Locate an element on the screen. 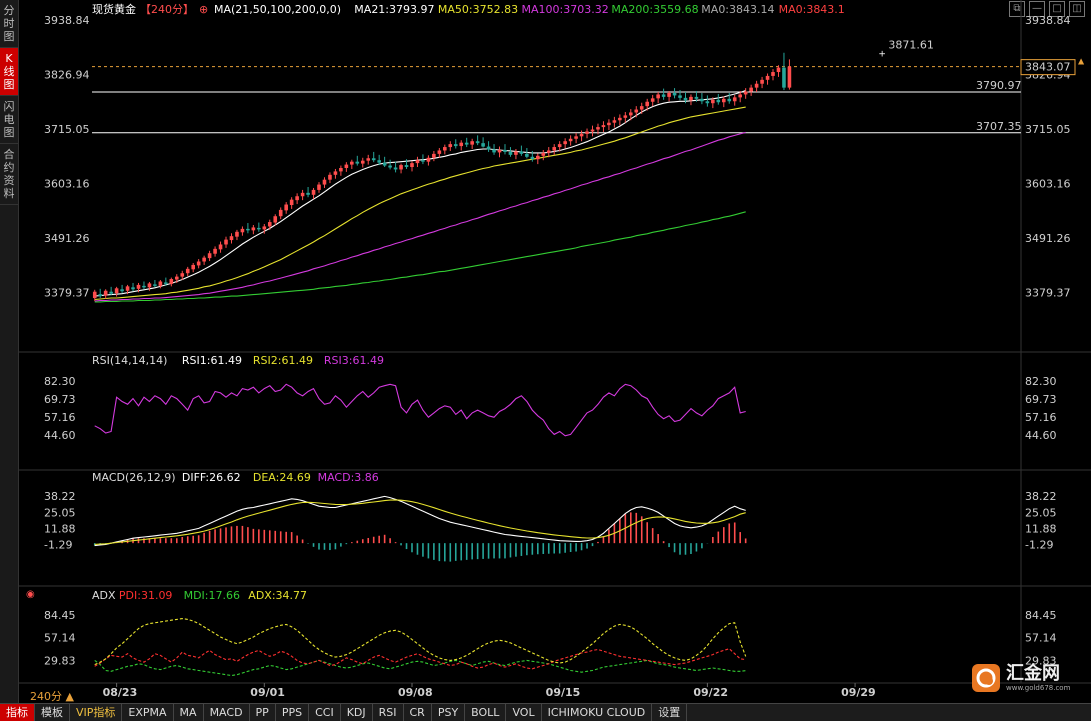 This screenshot has width=1091, height=721. indicator-tab-0: 指标 is located at coordinates (17, 712).